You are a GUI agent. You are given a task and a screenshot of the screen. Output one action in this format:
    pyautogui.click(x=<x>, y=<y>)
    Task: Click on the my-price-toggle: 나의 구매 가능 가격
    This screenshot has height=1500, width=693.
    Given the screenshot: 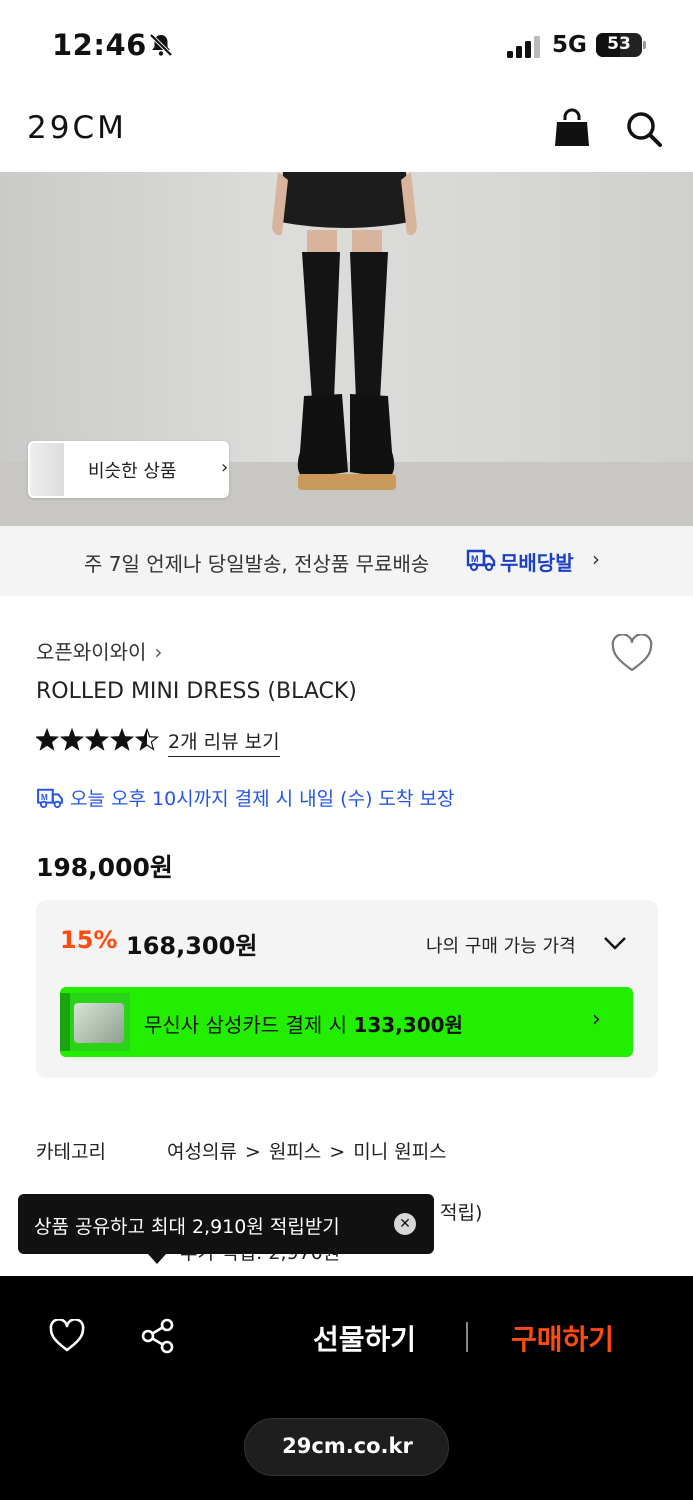 What is the action you would take?
    pyautogui.click(x=501, y=945)
    